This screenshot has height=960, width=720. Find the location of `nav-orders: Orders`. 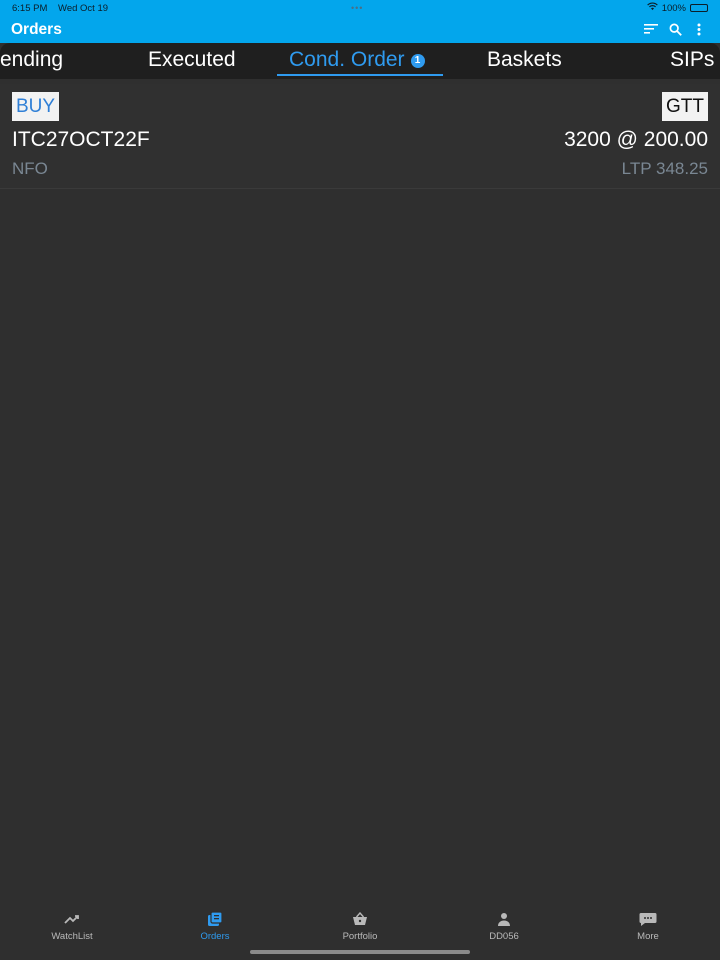

nav-orders: Orders is located at coordinates (215, 926).